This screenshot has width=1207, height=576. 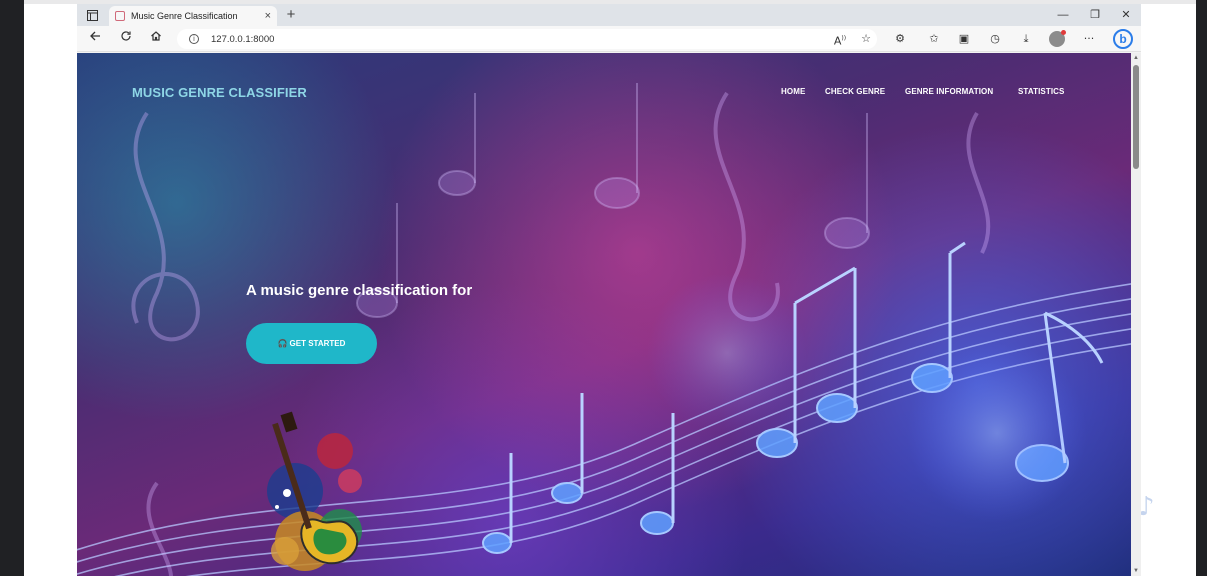 I want to click on download-icon: ⤓, so click(x=1026, y=39).